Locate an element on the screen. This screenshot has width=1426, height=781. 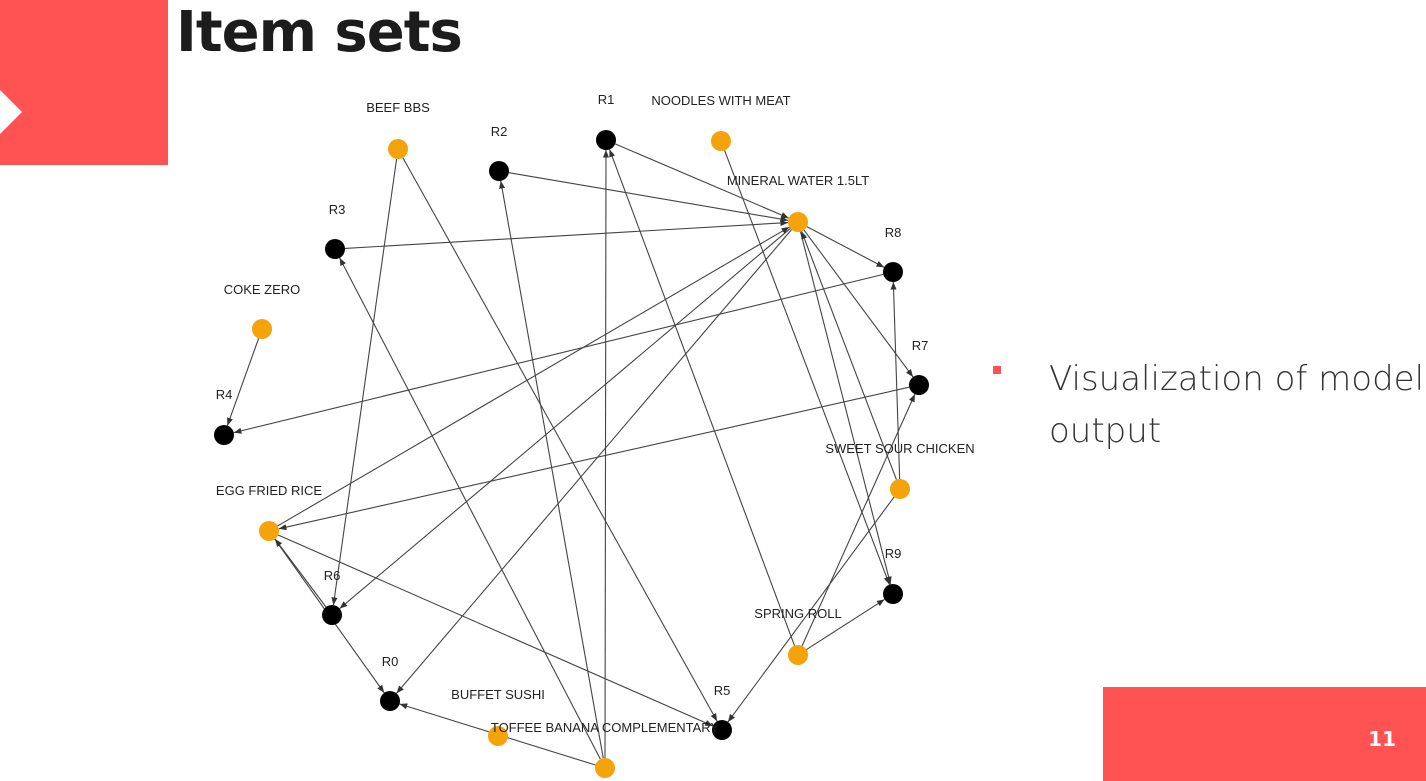
node-label-noodles: NOODLES WITH MEAT is located at coordinates (720, 100).